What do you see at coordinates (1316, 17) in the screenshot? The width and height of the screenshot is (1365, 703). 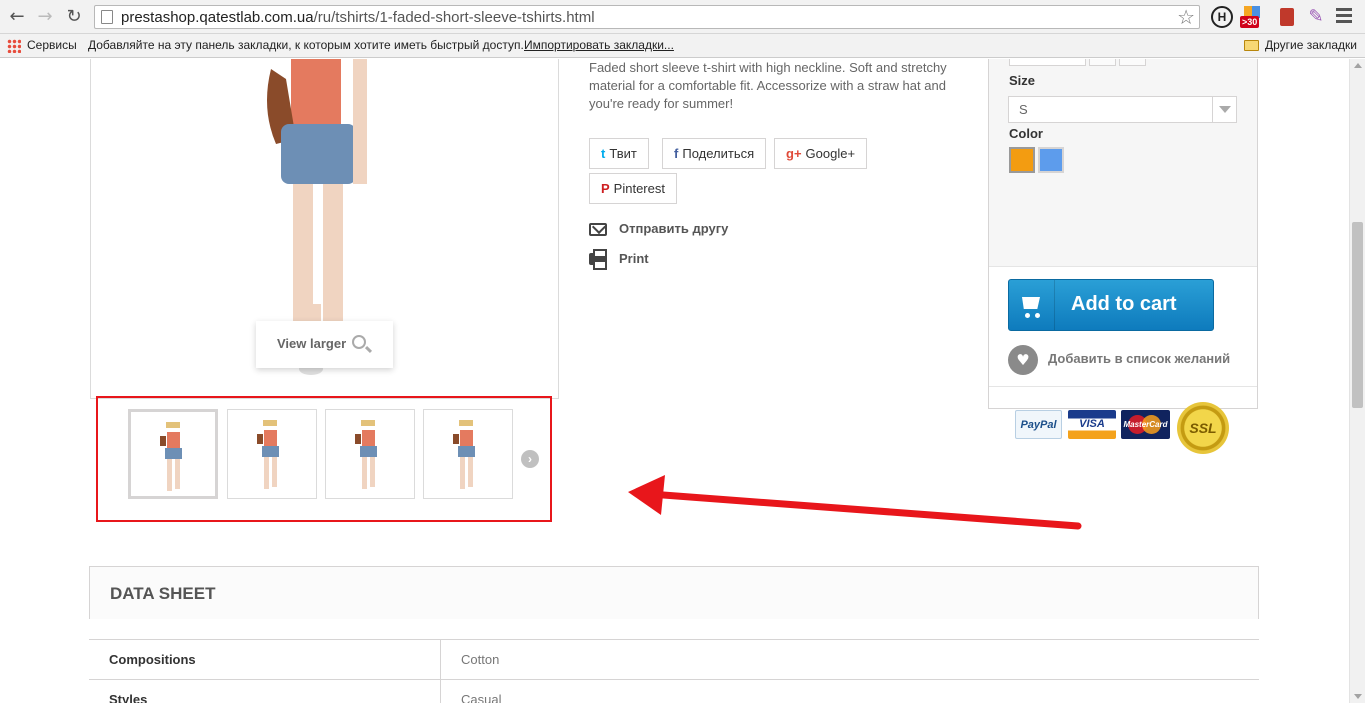 I see `extension-pen-icon: ✎` at bounding box center [1316, 17].